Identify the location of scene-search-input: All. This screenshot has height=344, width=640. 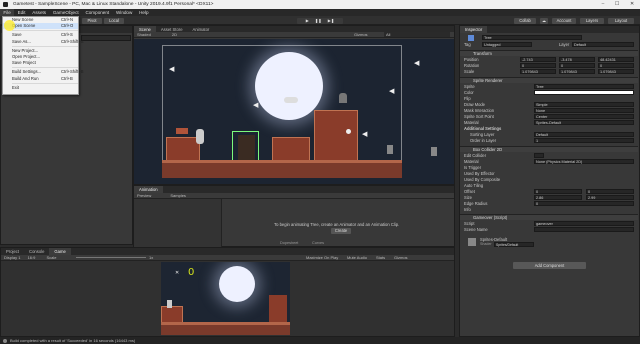
(417, 34).